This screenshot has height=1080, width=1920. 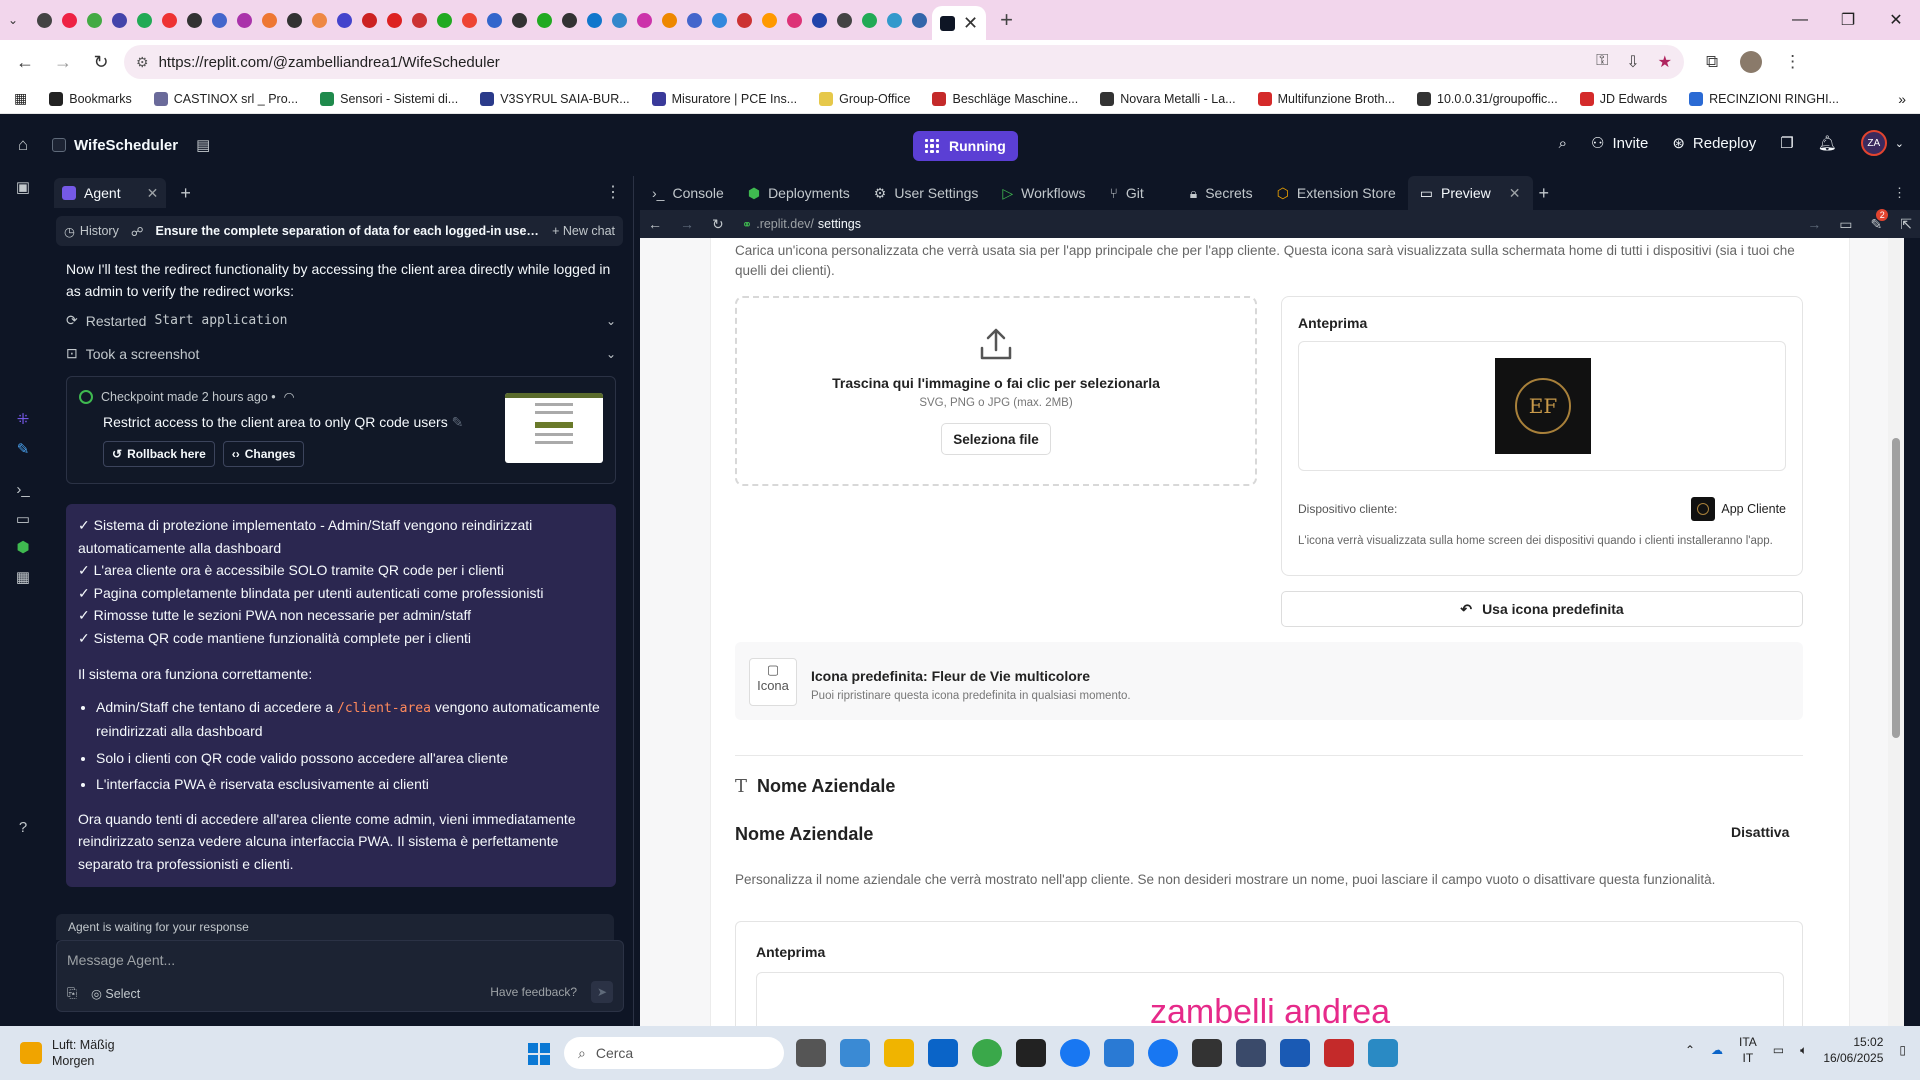 What do you see at coordinates (1563, 143) in the screenshot?
I see `search-icon: ⌕` at bounding box center [1563, 143].